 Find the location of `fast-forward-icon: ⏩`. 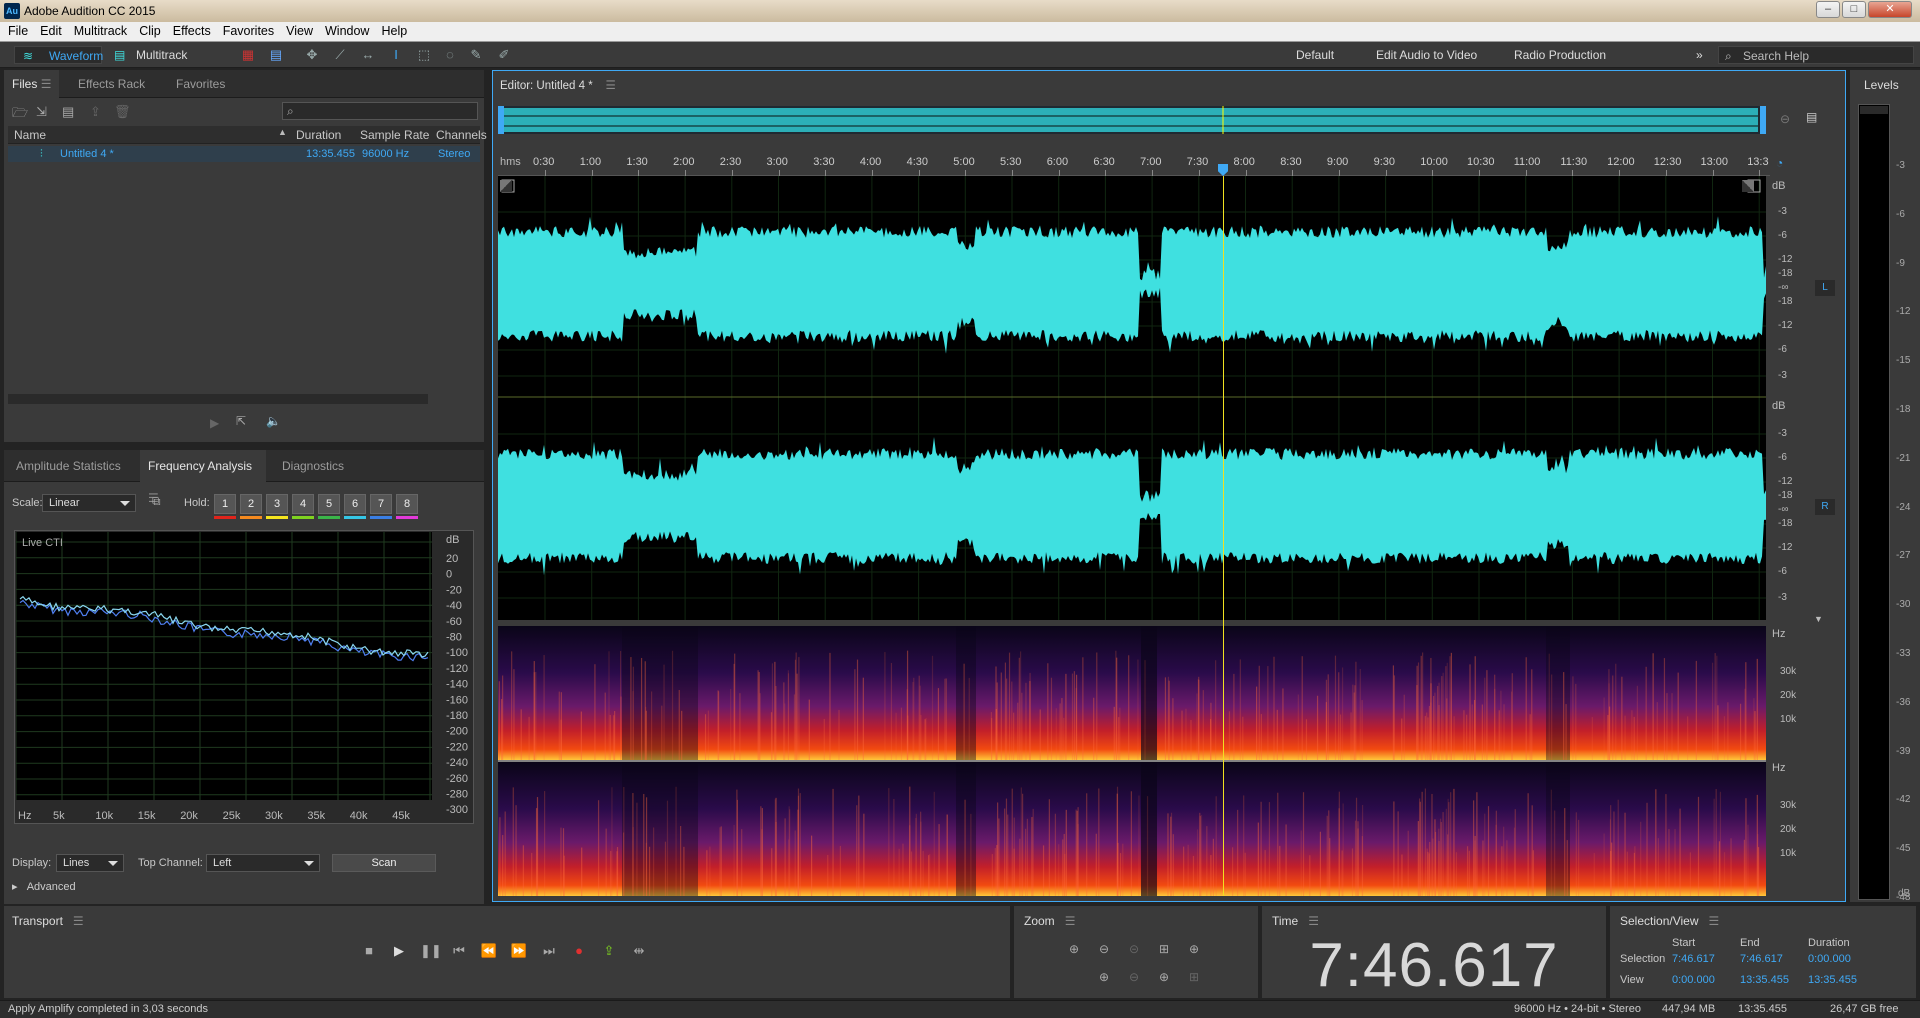

fast-forward-icon: ⏩ is located at coordinates (519, 951).